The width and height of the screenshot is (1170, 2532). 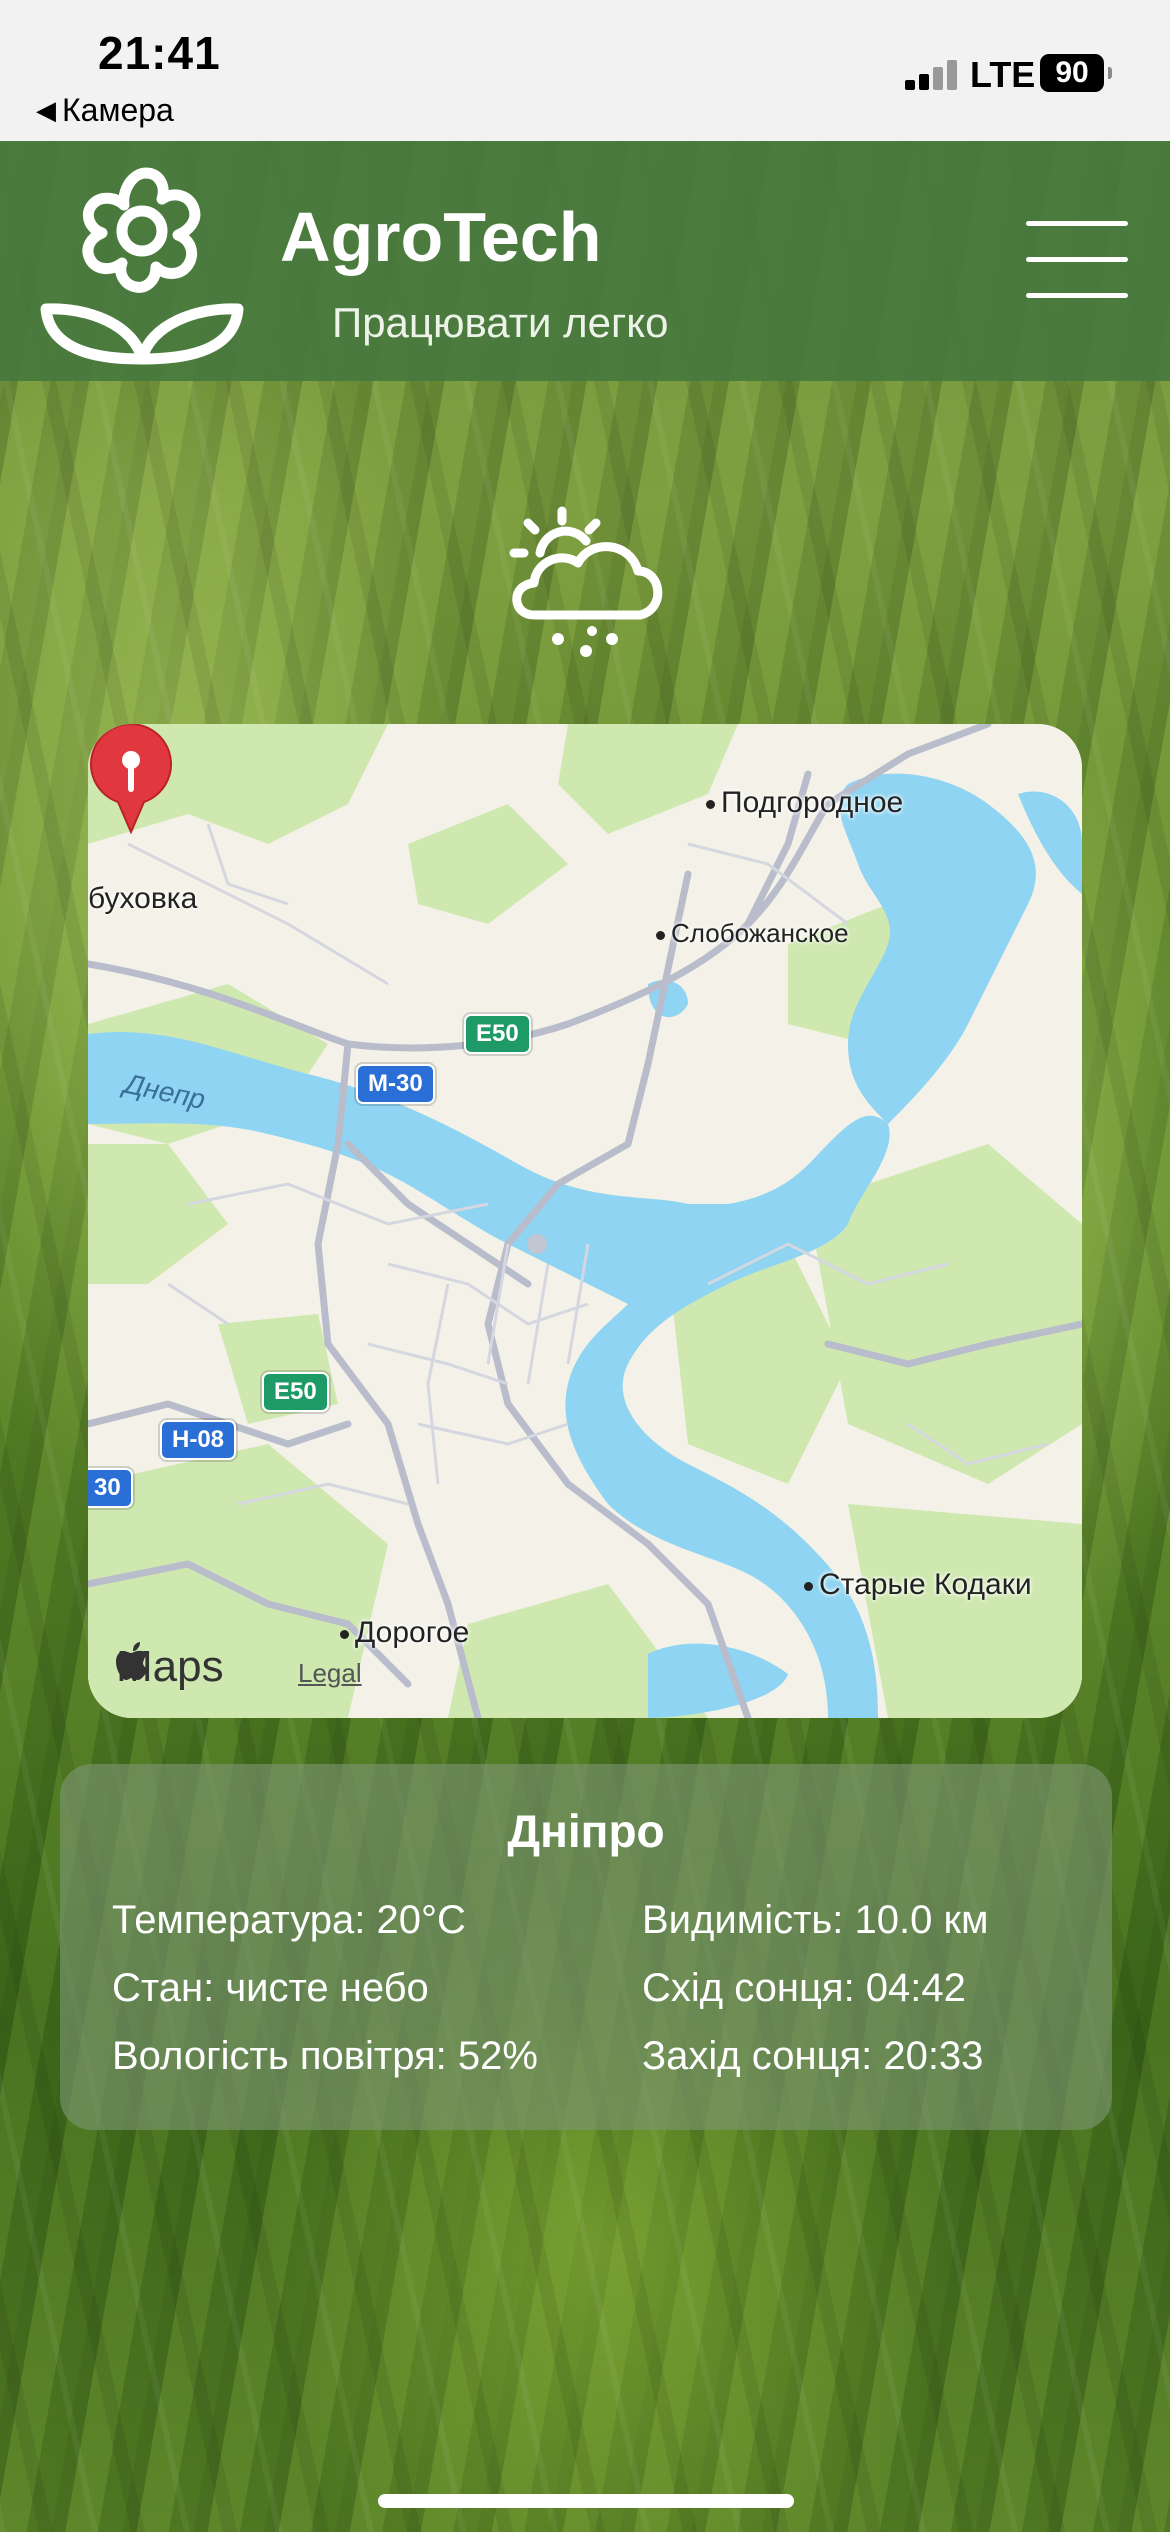 I want to click on back-to-app-button: ◀ Камера, so click(x=105, y=110).